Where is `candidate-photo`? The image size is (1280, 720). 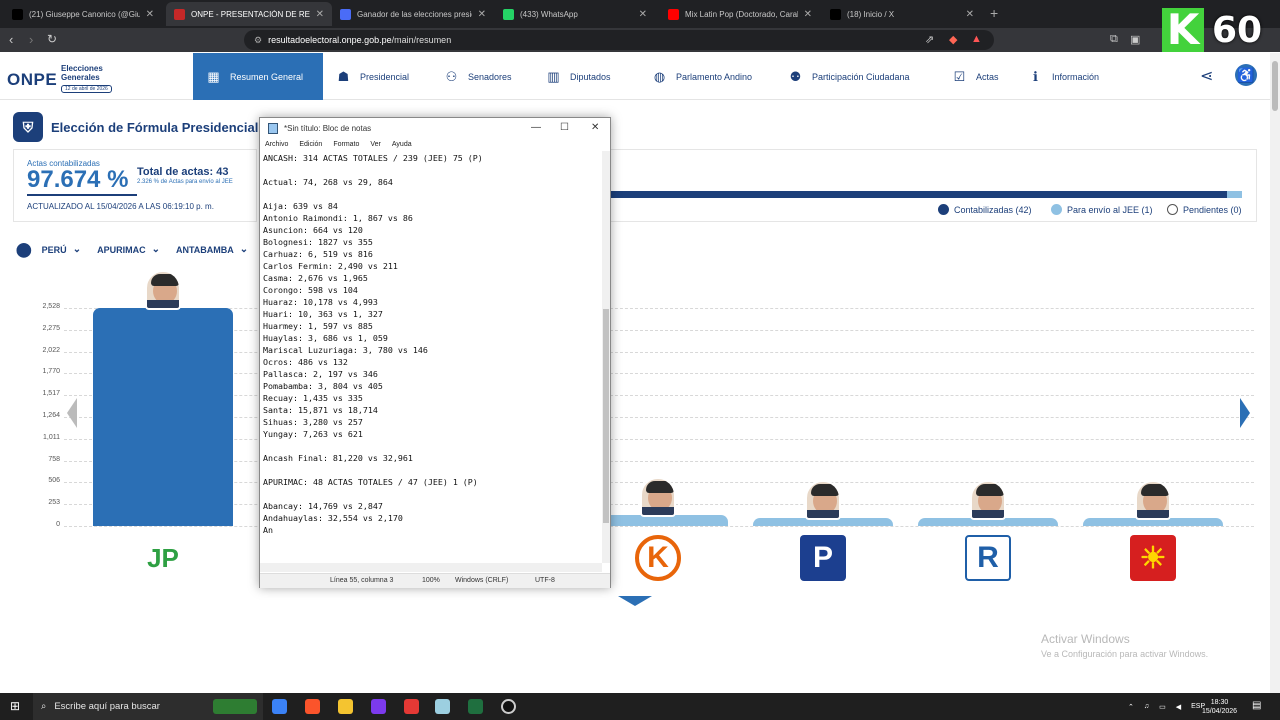
candidate-photo is located at coordinates (988, 500).